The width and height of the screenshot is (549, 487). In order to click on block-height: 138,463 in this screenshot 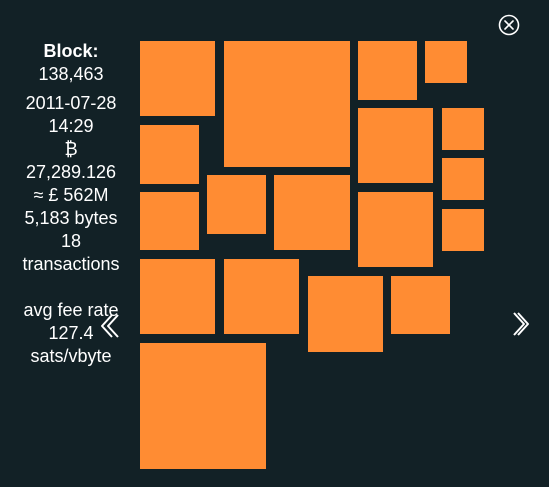, I will do `click(71, 74)`.